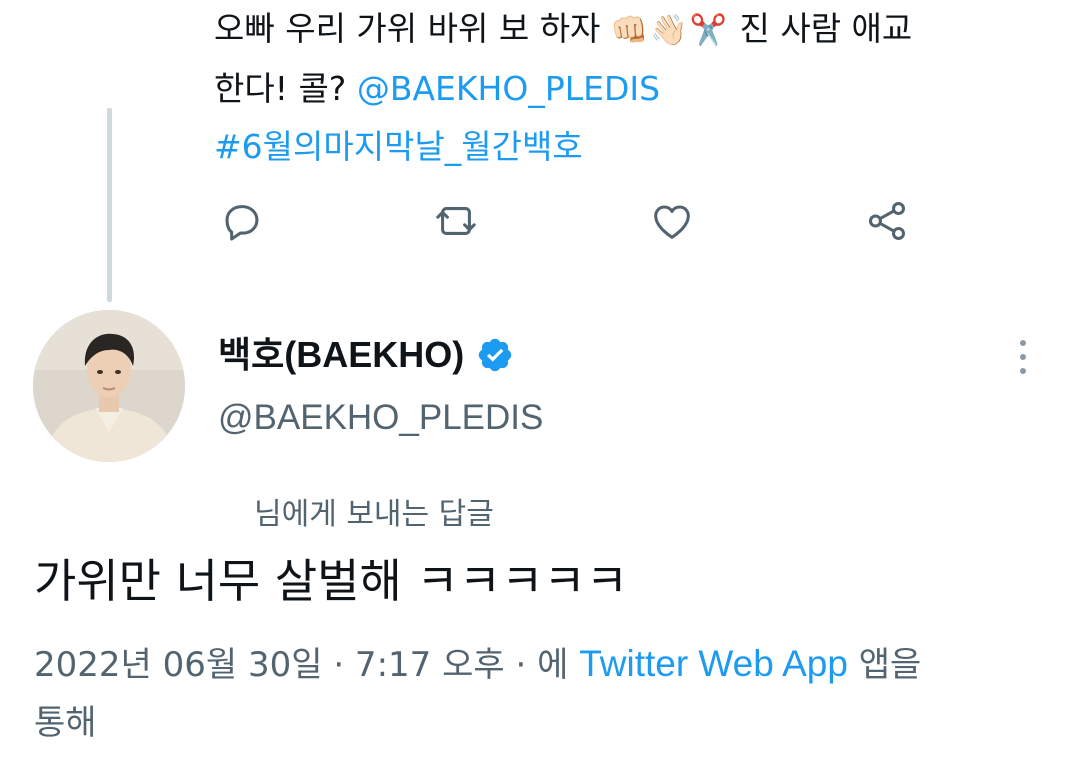  I want to click on share-icon, so click(887, 221).